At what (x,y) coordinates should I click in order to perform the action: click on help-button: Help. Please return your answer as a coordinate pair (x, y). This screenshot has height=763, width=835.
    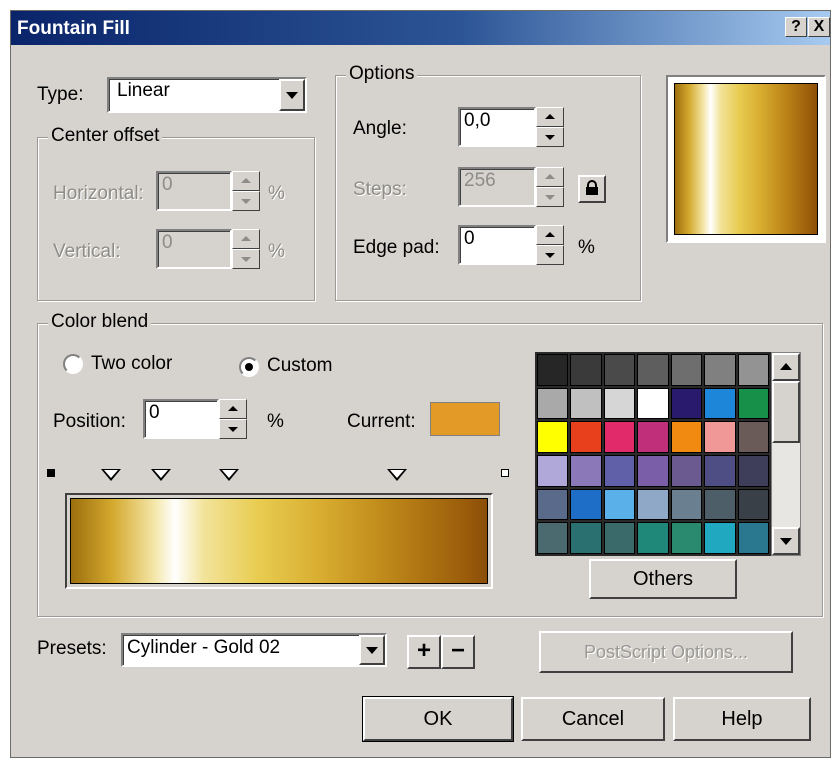
    Looking at the image, I should click on (742, 719).